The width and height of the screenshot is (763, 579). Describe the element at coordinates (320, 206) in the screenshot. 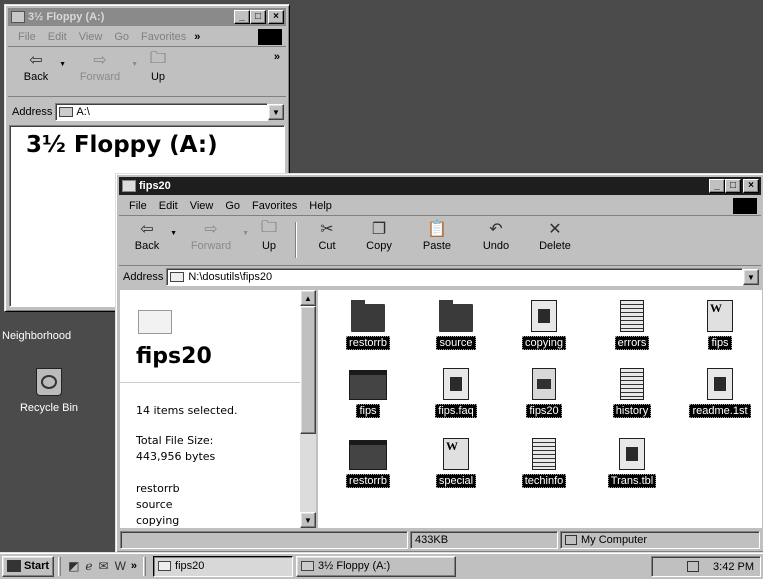

I see `menu-help: Help` at that location.